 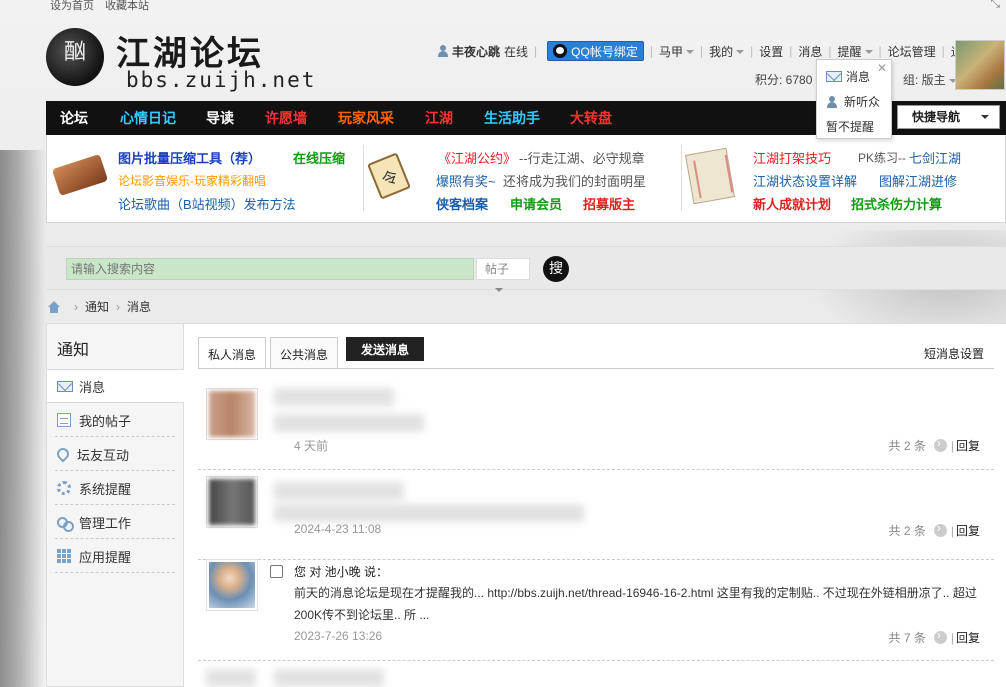 What do you see at coordinates (676, 51) in the screenshot?
I see `vest-menu: 马甲` at bounding box center [676, 51].